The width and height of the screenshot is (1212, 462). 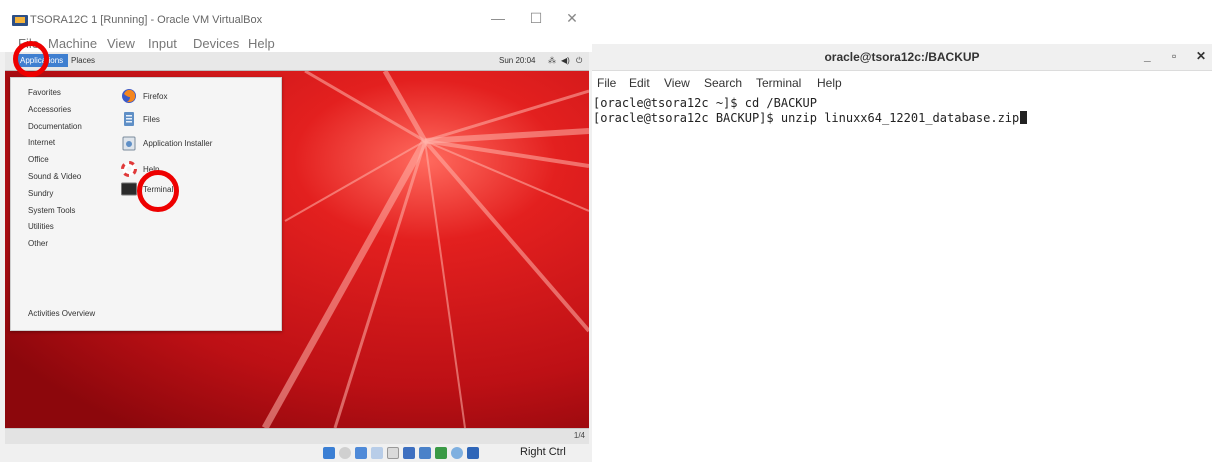 What do you see at coordinates (296, 453) in the screenshot?
I see `virtualbox-status-bar: Right Ctrl` at bounding box center [296, 453].